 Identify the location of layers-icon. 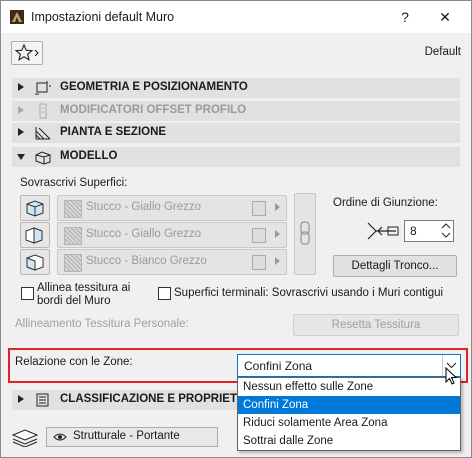
(25, 438).